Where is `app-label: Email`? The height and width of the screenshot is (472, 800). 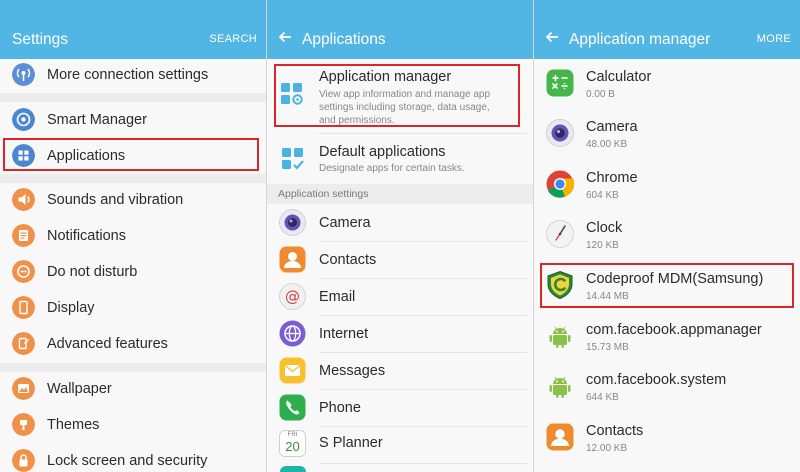
app-label: Email is located at coordinates (337, 297).